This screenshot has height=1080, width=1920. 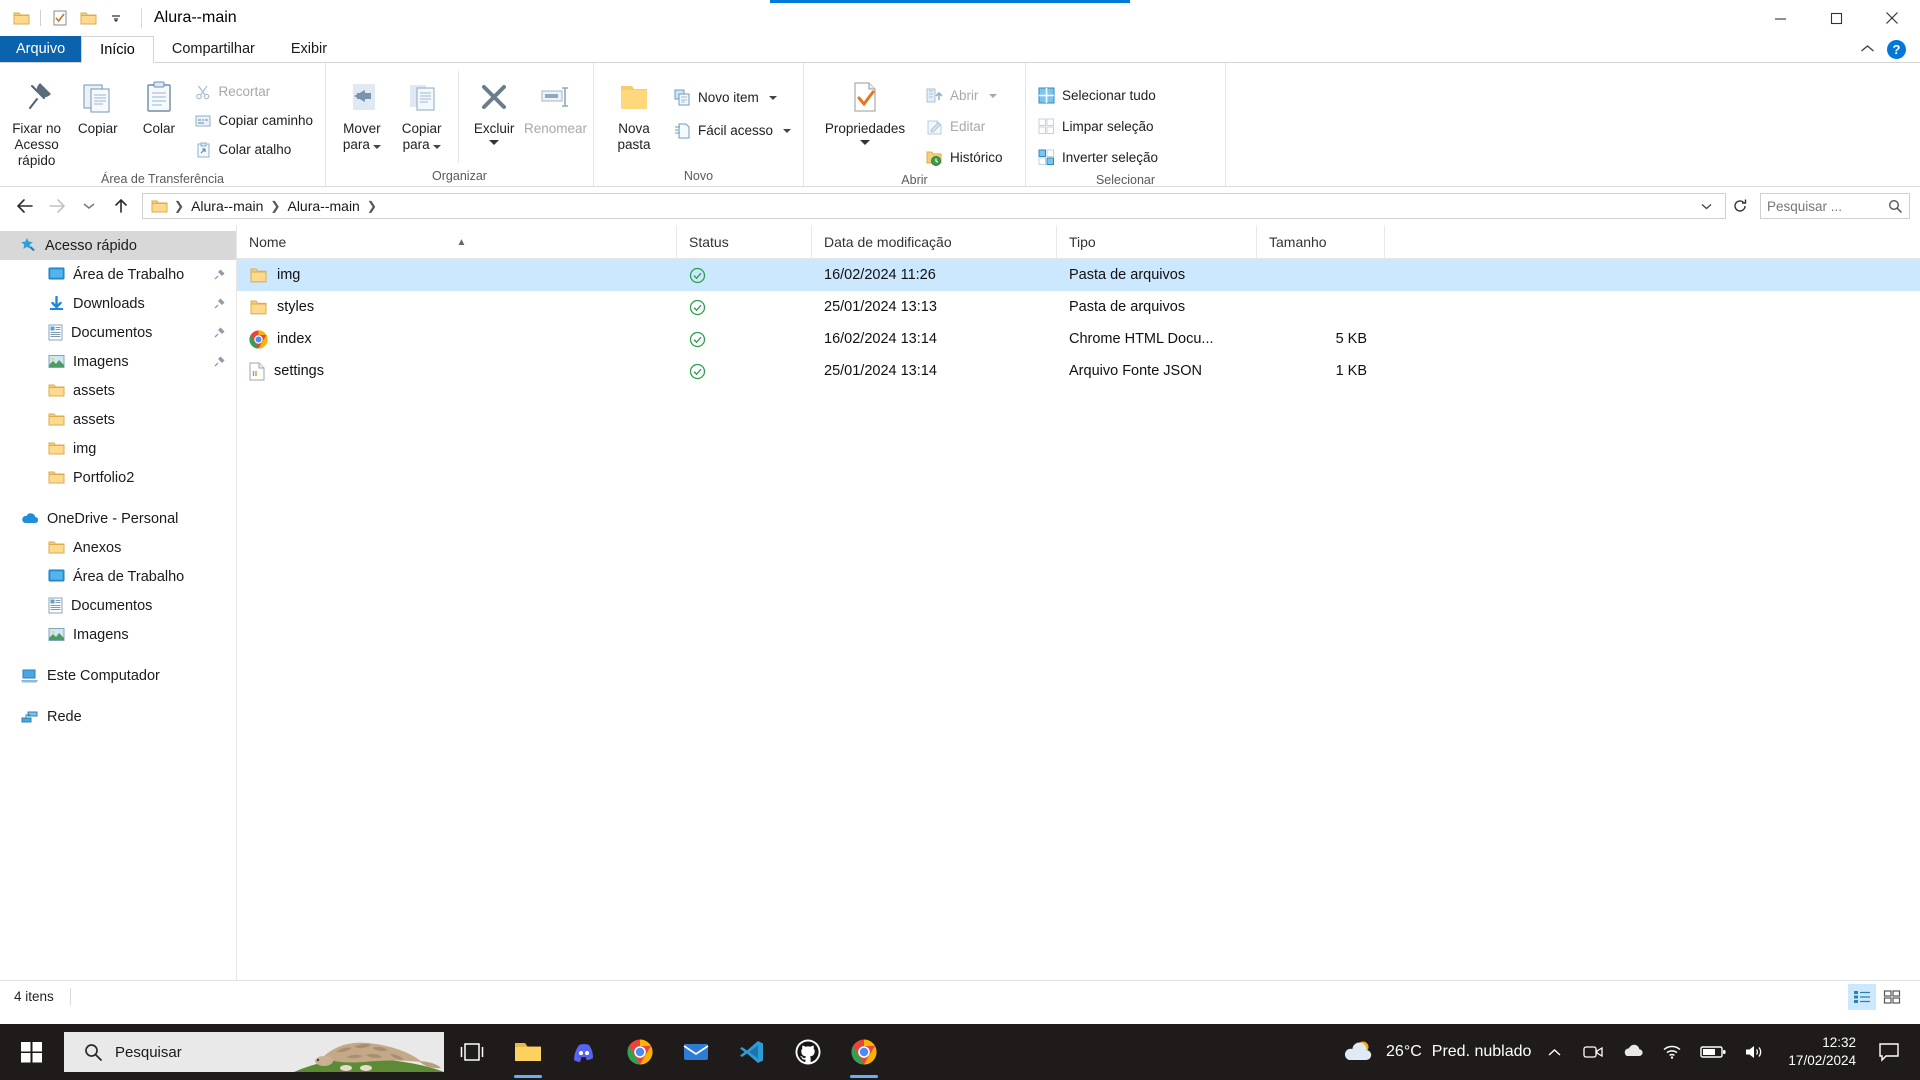 I want to click on tray-expand-icon, so click(x=1554, y=1052).